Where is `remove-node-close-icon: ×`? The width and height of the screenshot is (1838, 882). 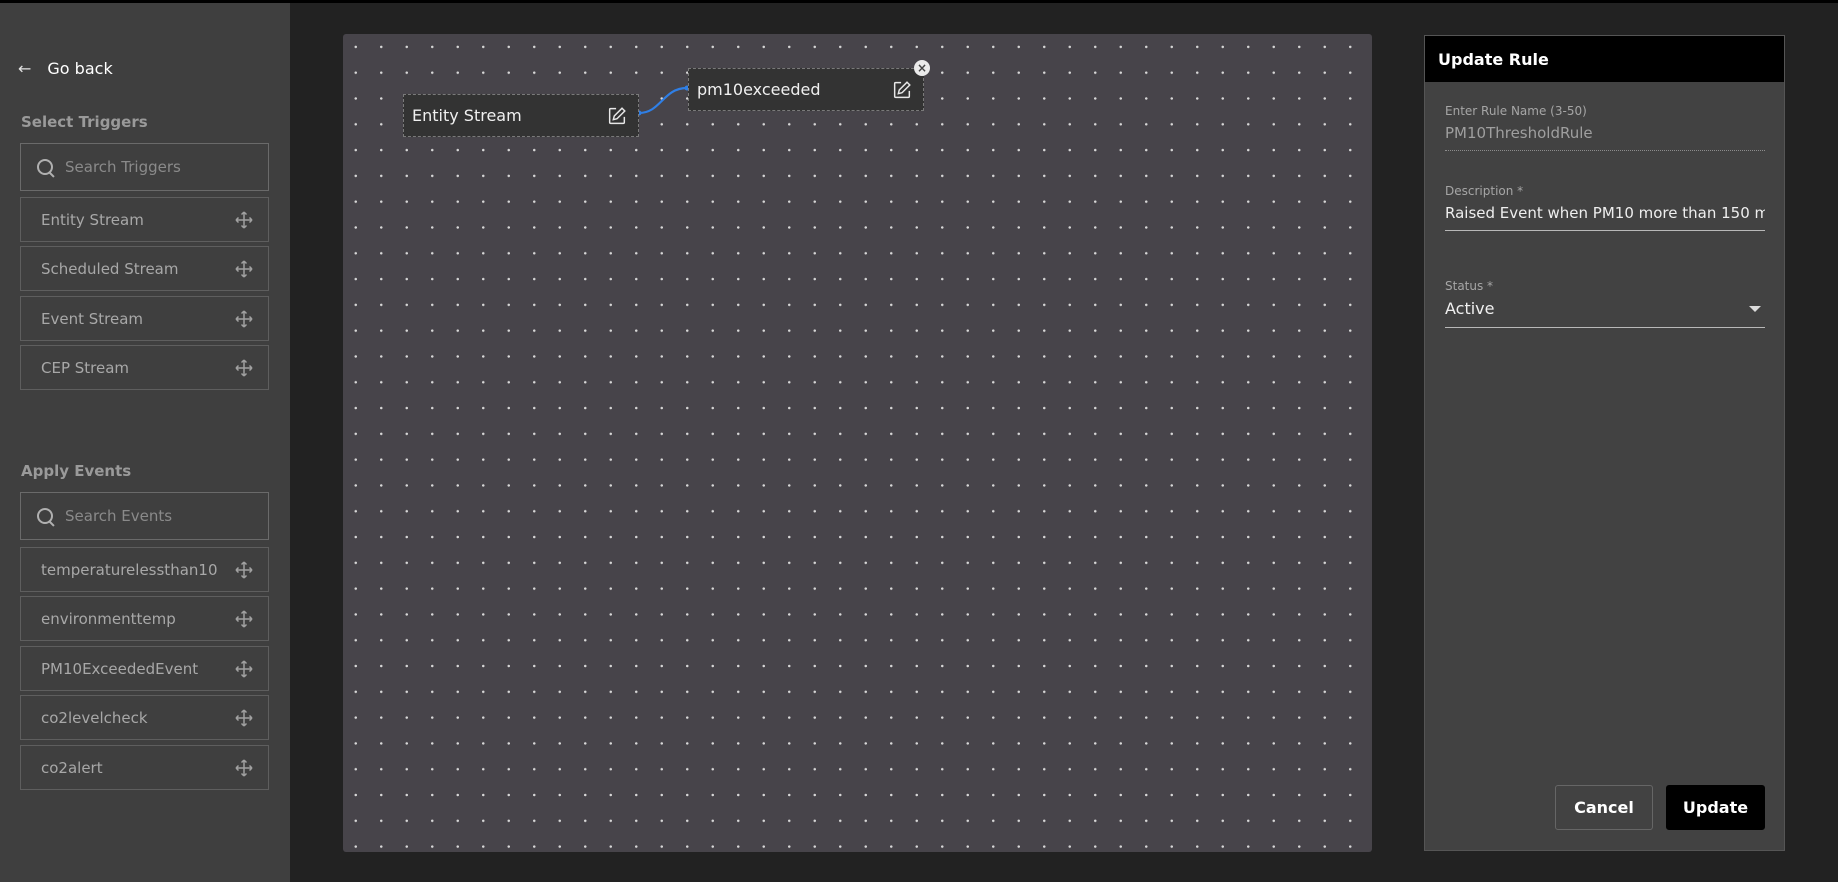
remove-node-close-icon: × is located at coordinates (922, 68).